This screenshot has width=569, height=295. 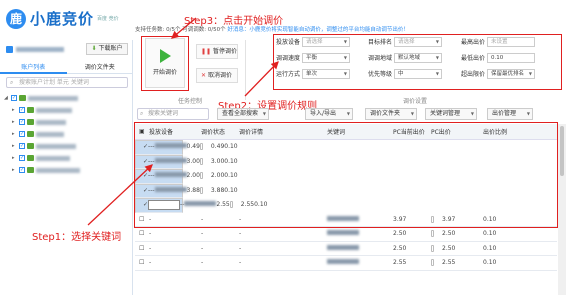 I want to click on news-link: 好消息：小鹿竞价将实现智能自动调价，调整过的平台均能自动调节出价！, so click(x=318, y=30).